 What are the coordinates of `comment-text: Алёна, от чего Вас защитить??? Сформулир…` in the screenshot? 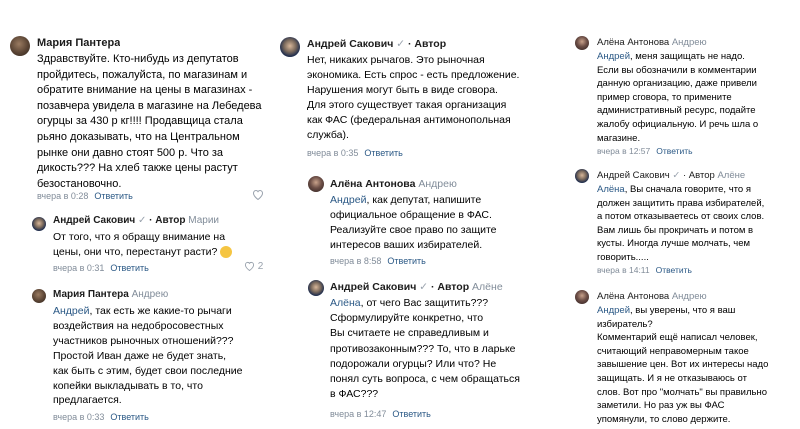 It's located at (425, 349).